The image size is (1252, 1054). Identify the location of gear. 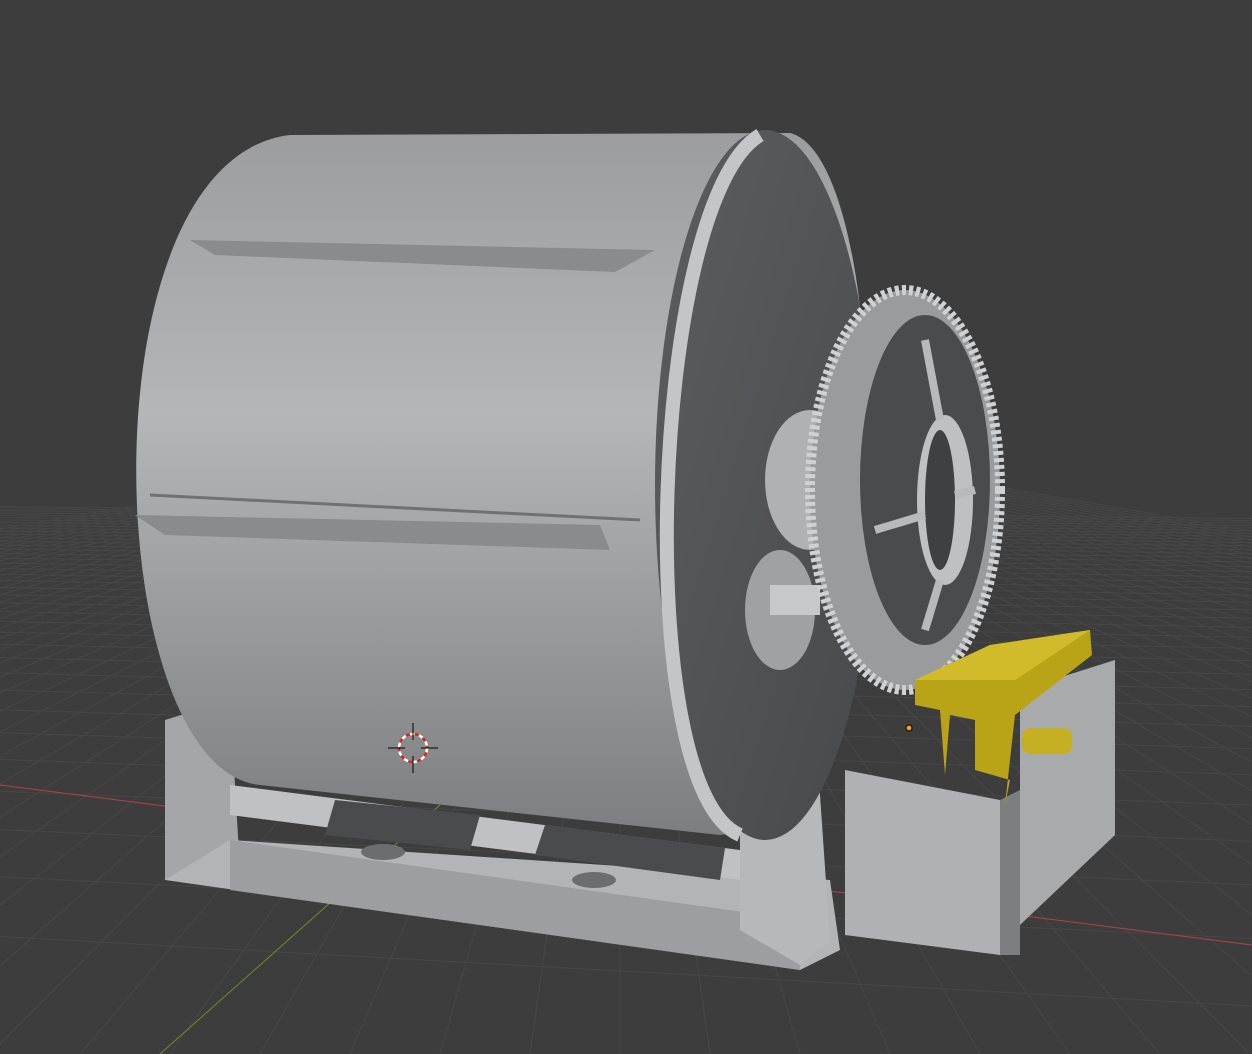
(905, 490).